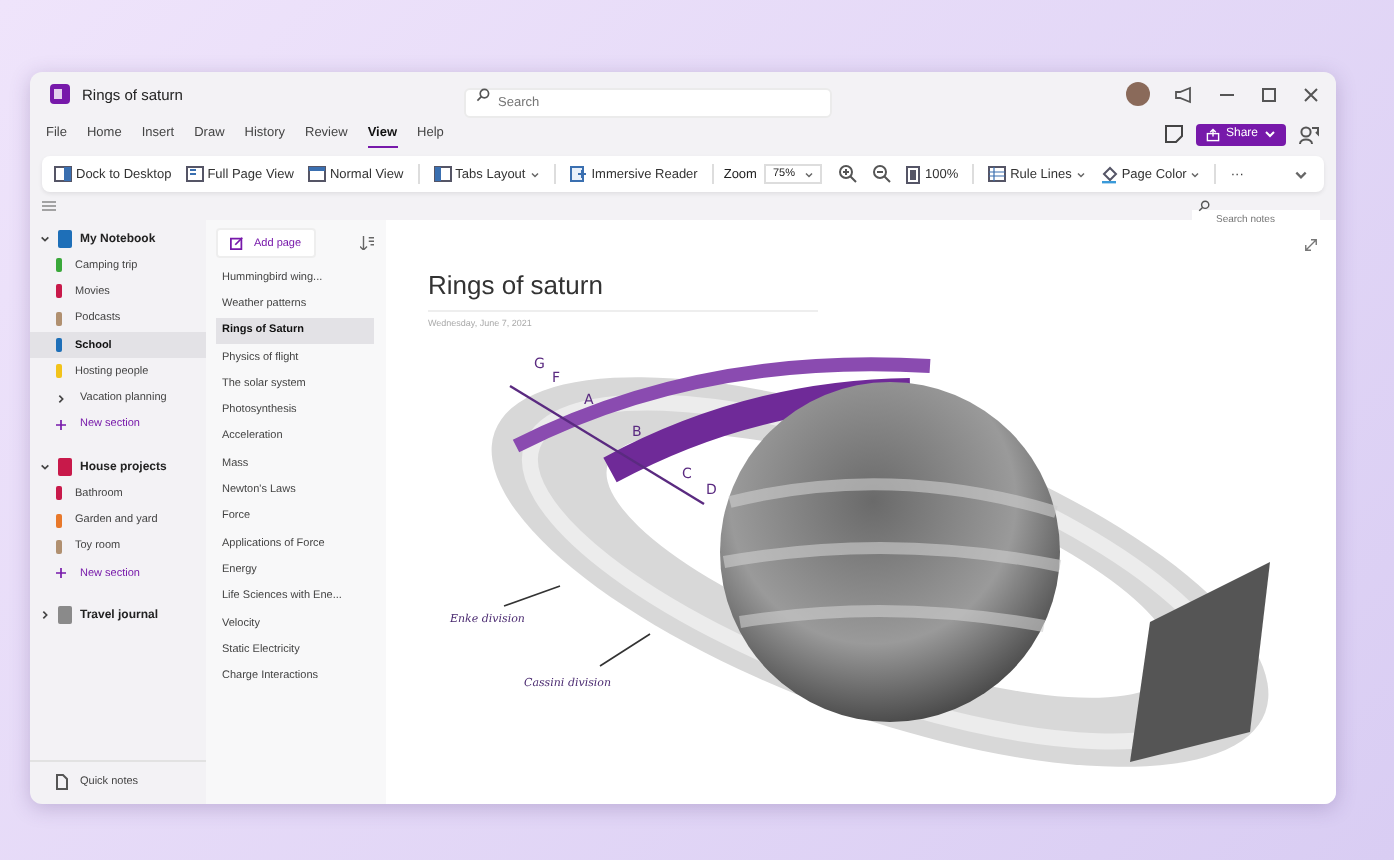  I want to click on full-page-icon, so click(194, 174).